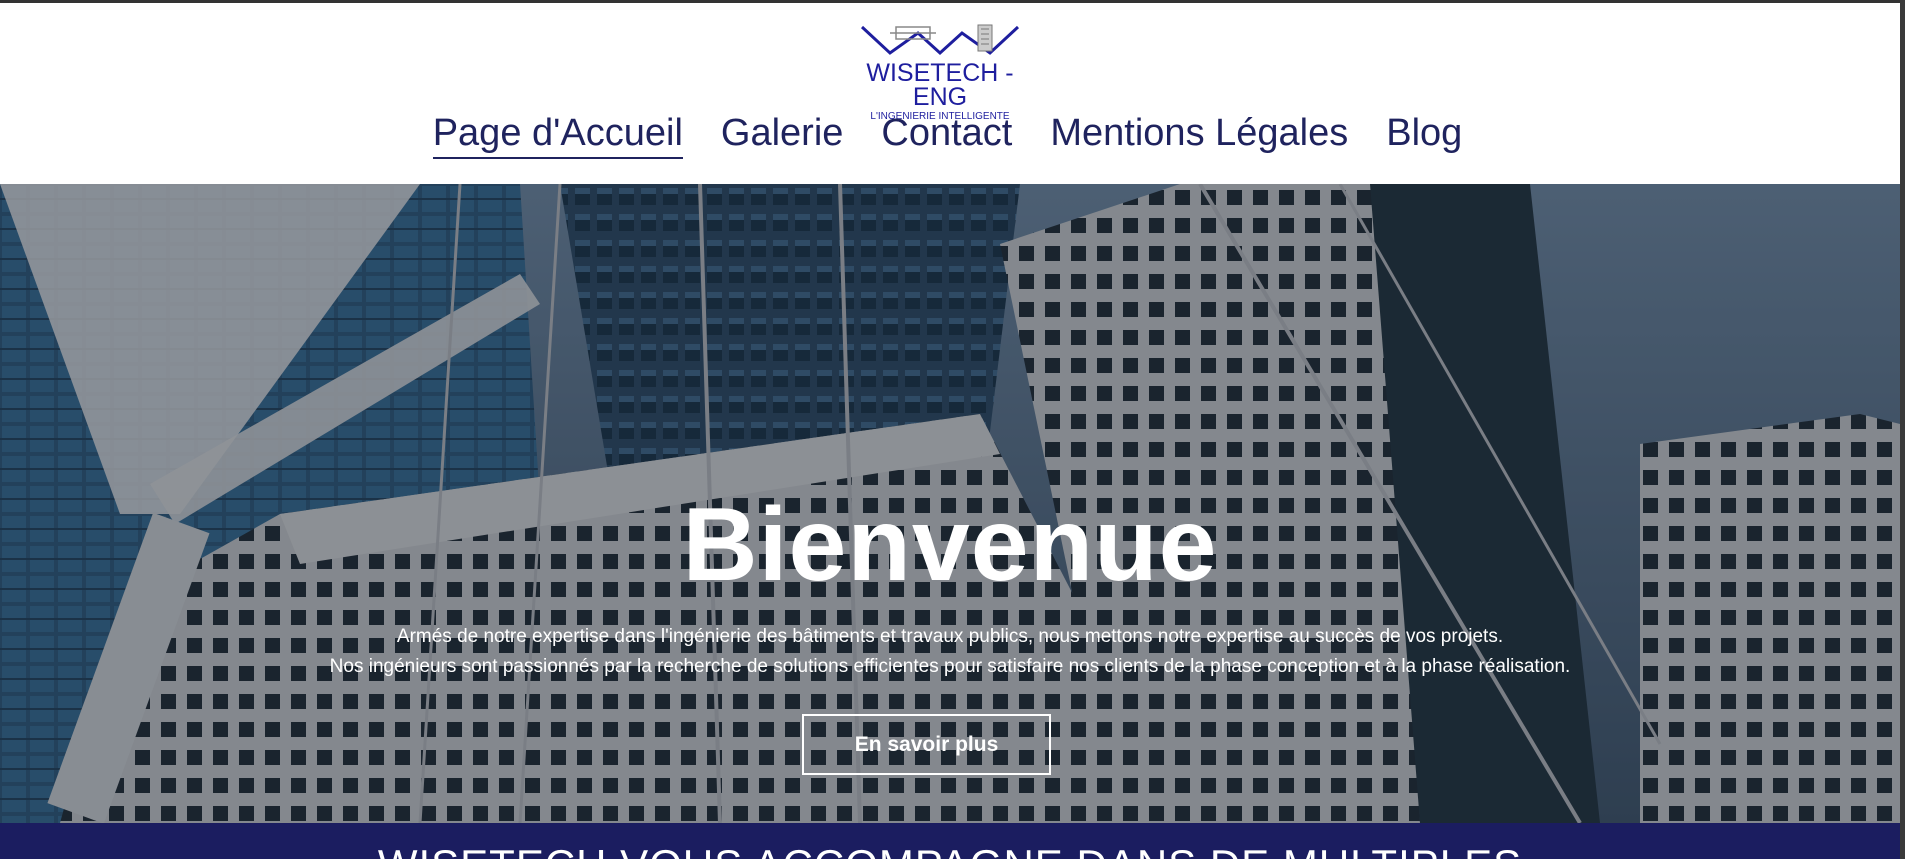  I want to click on hero-title: Bienvenue, so click(950, 545).